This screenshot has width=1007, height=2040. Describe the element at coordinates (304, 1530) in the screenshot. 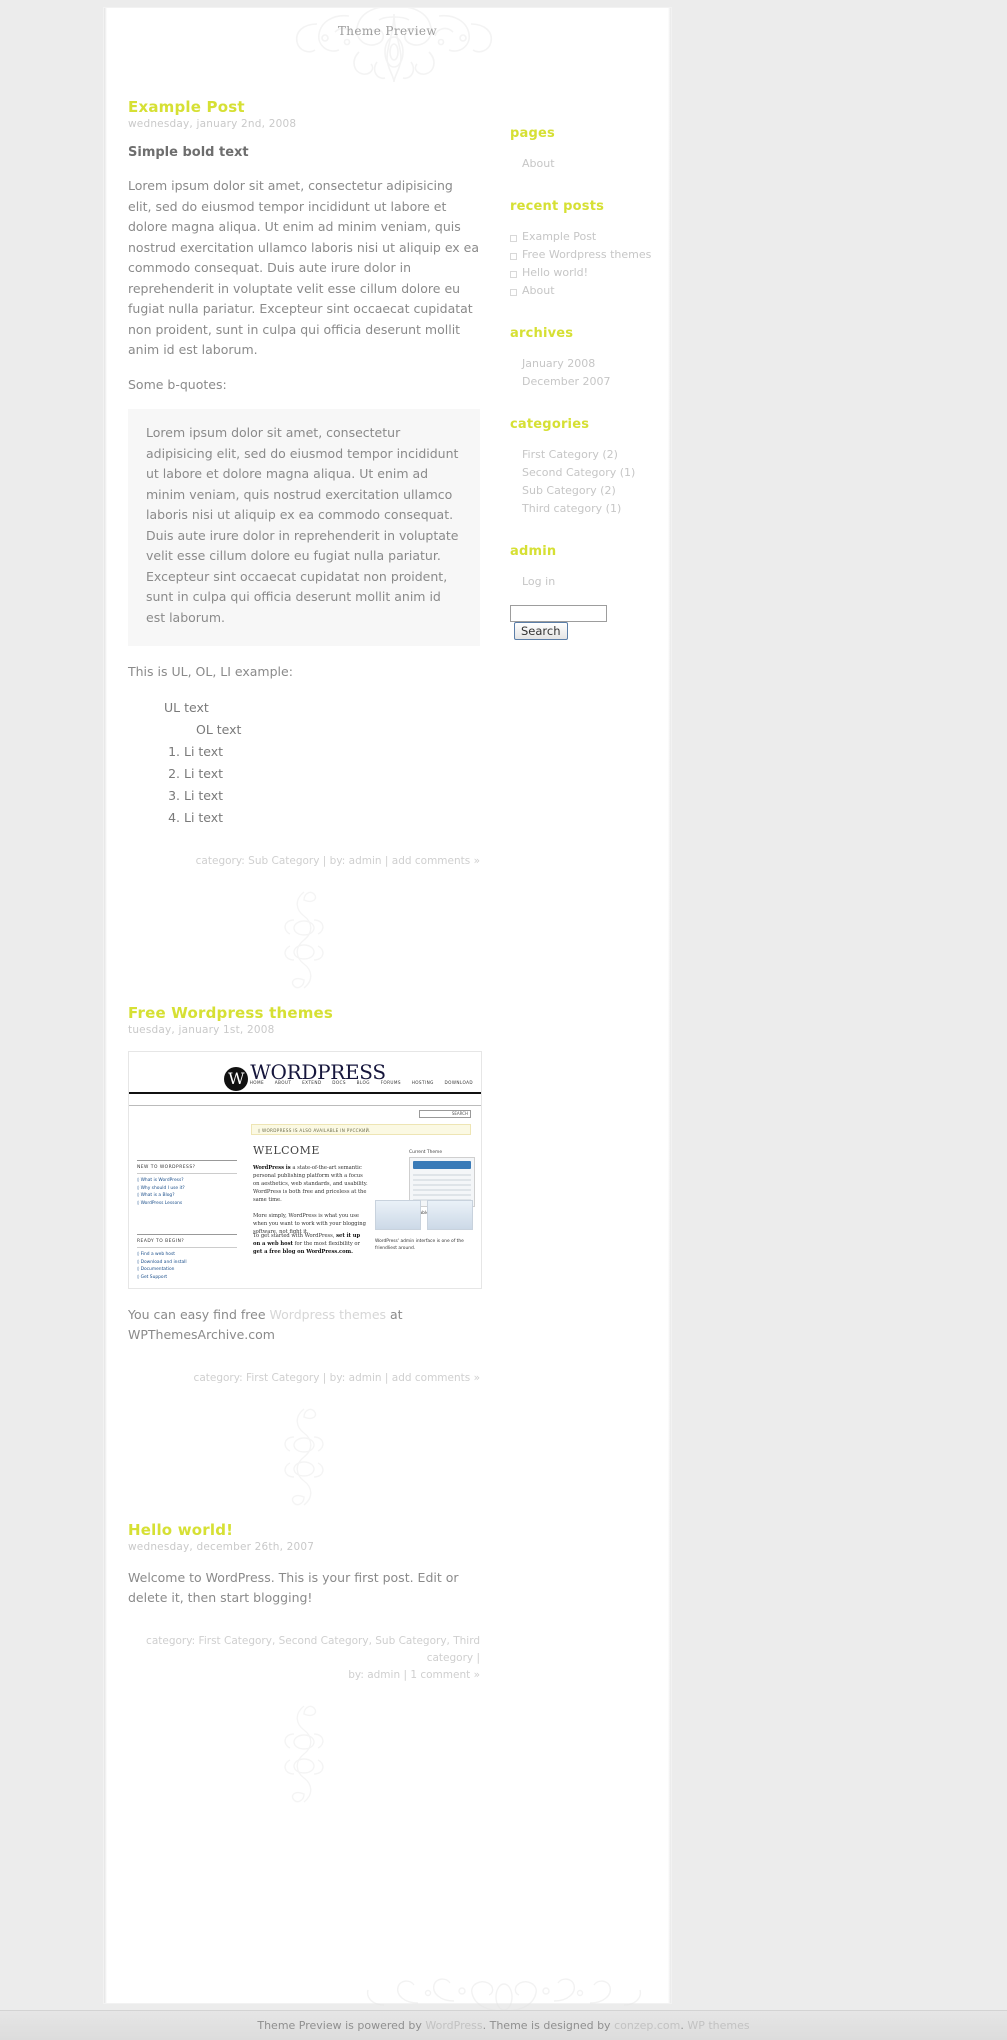

I see `post-title: Hello world!` at that location.